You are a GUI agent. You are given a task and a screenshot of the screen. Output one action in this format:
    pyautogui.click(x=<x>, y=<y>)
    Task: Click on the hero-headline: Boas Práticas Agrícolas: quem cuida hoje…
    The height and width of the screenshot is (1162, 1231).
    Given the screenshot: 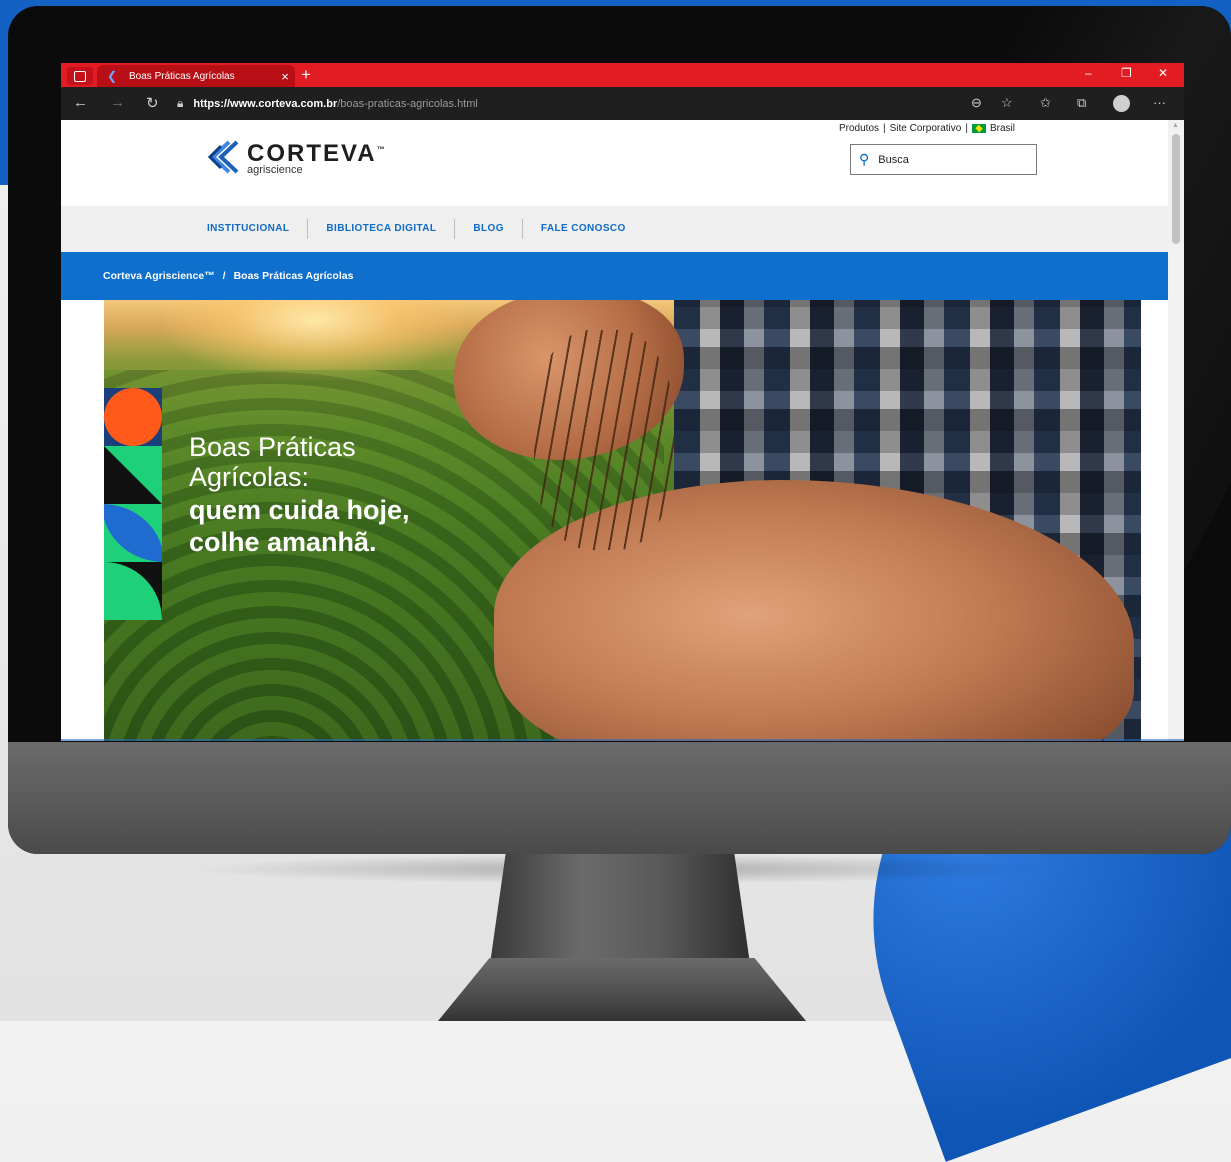 What is the action you would take?
    pyautogui.click(x=299, y=495)
    